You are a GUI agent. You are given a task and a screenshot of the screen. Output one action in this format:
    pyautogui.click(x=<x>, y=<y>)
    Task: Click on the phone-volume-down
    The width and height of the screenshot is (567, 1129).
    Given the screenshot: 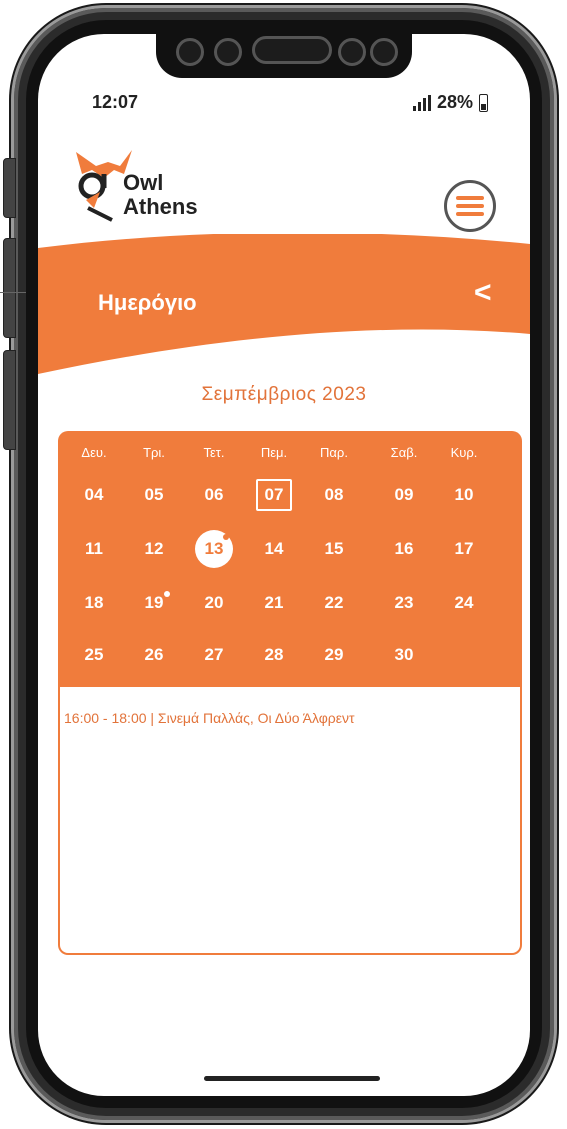 What is the action you would take?
    pyautogui.click(x=9, y=400)
    